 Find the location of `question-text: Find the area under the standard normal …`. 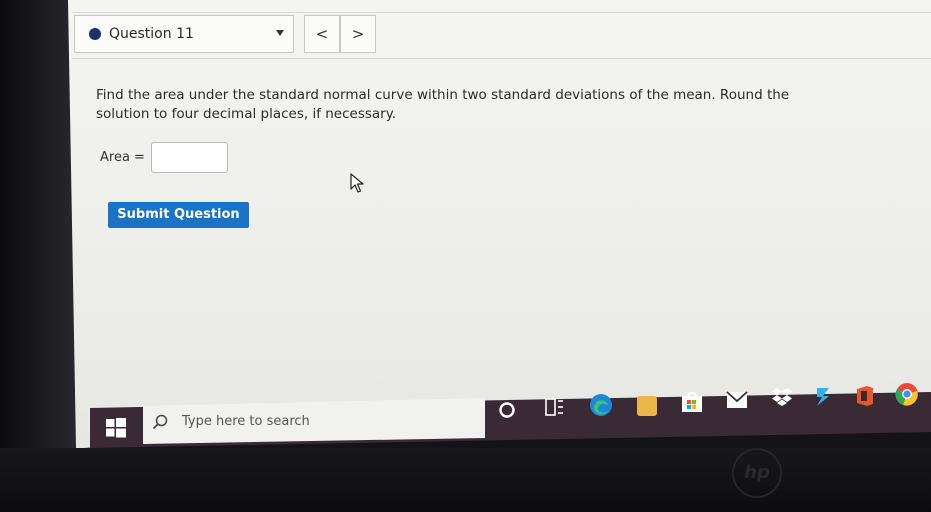

question-text: Find the area under the standard normal … is located at coordinates (443, 104).